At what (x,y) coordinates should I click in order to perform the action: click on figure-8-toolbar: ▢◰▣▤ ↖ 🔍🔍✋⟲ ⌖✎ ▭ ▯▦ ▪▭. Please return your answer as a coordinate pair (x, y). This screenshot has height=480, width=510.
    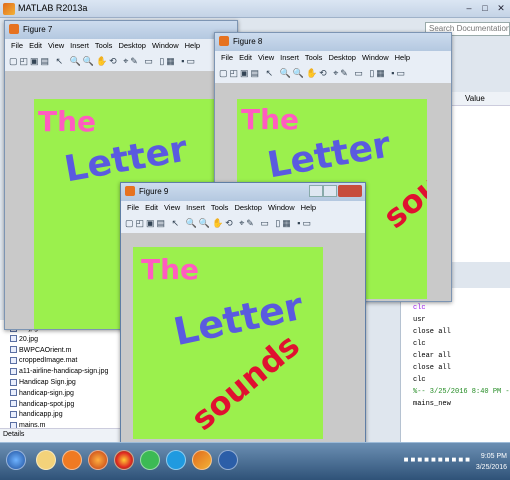
    Looking at the image, I should click on (313, 74).